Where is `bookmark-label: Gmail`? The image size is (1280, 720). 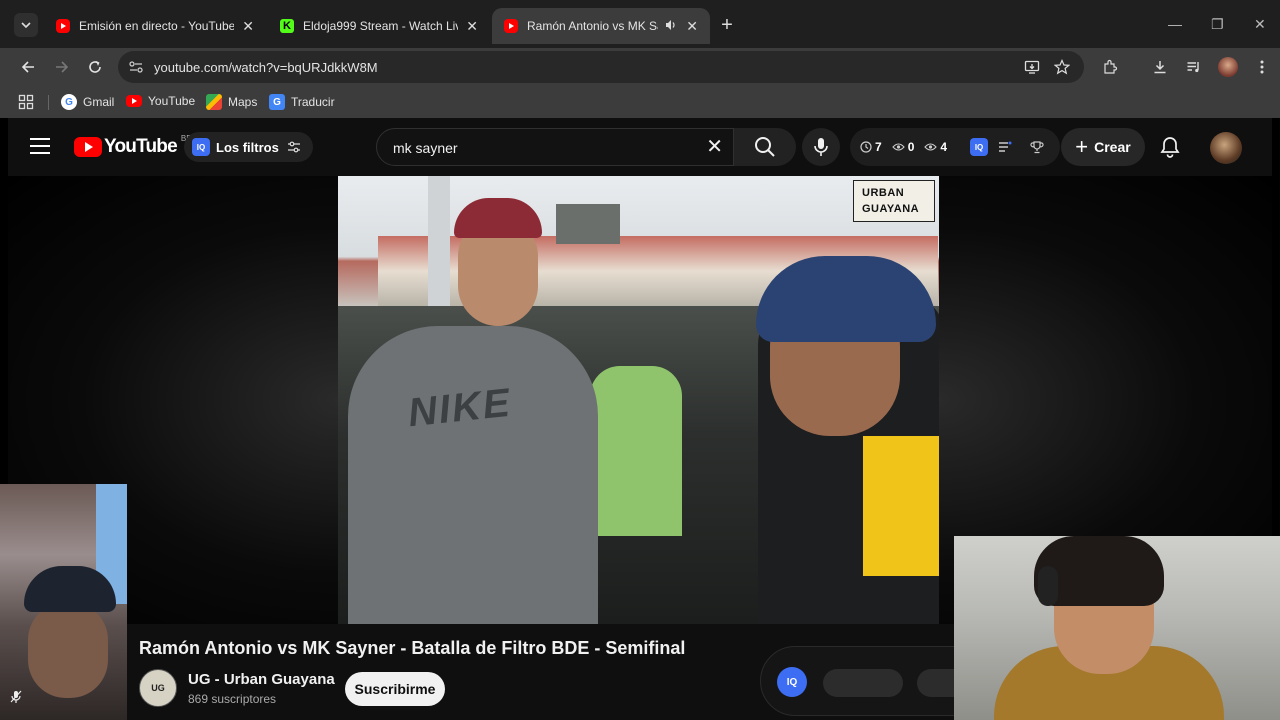 bookmark-label: Gmail is located at coordinates (99, 102).